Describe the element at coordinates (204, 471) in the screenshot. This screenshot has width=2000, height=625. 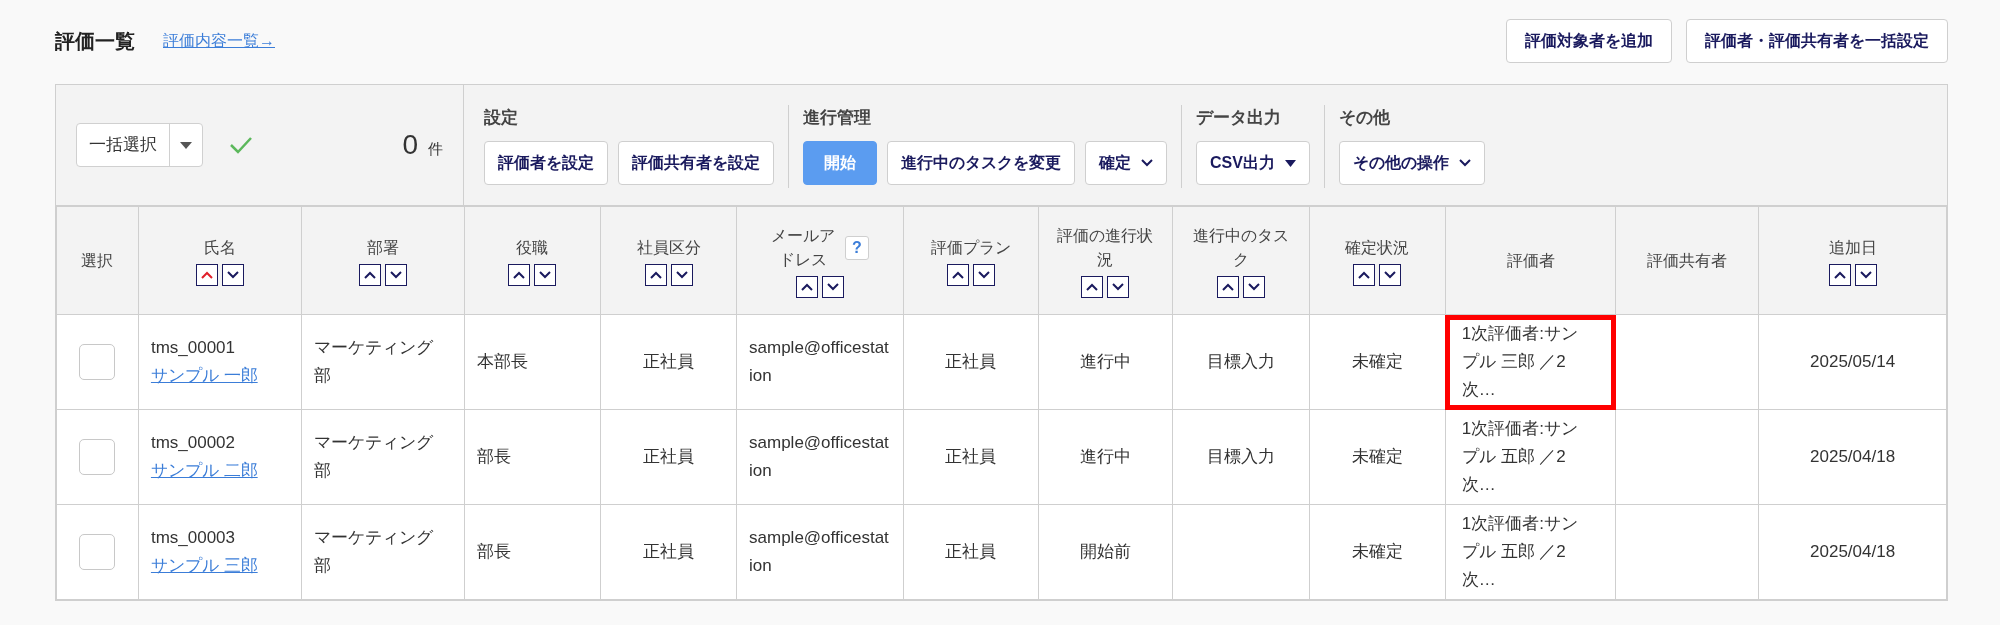
I see `employee-name-link: サンプル 二郎` at that location.